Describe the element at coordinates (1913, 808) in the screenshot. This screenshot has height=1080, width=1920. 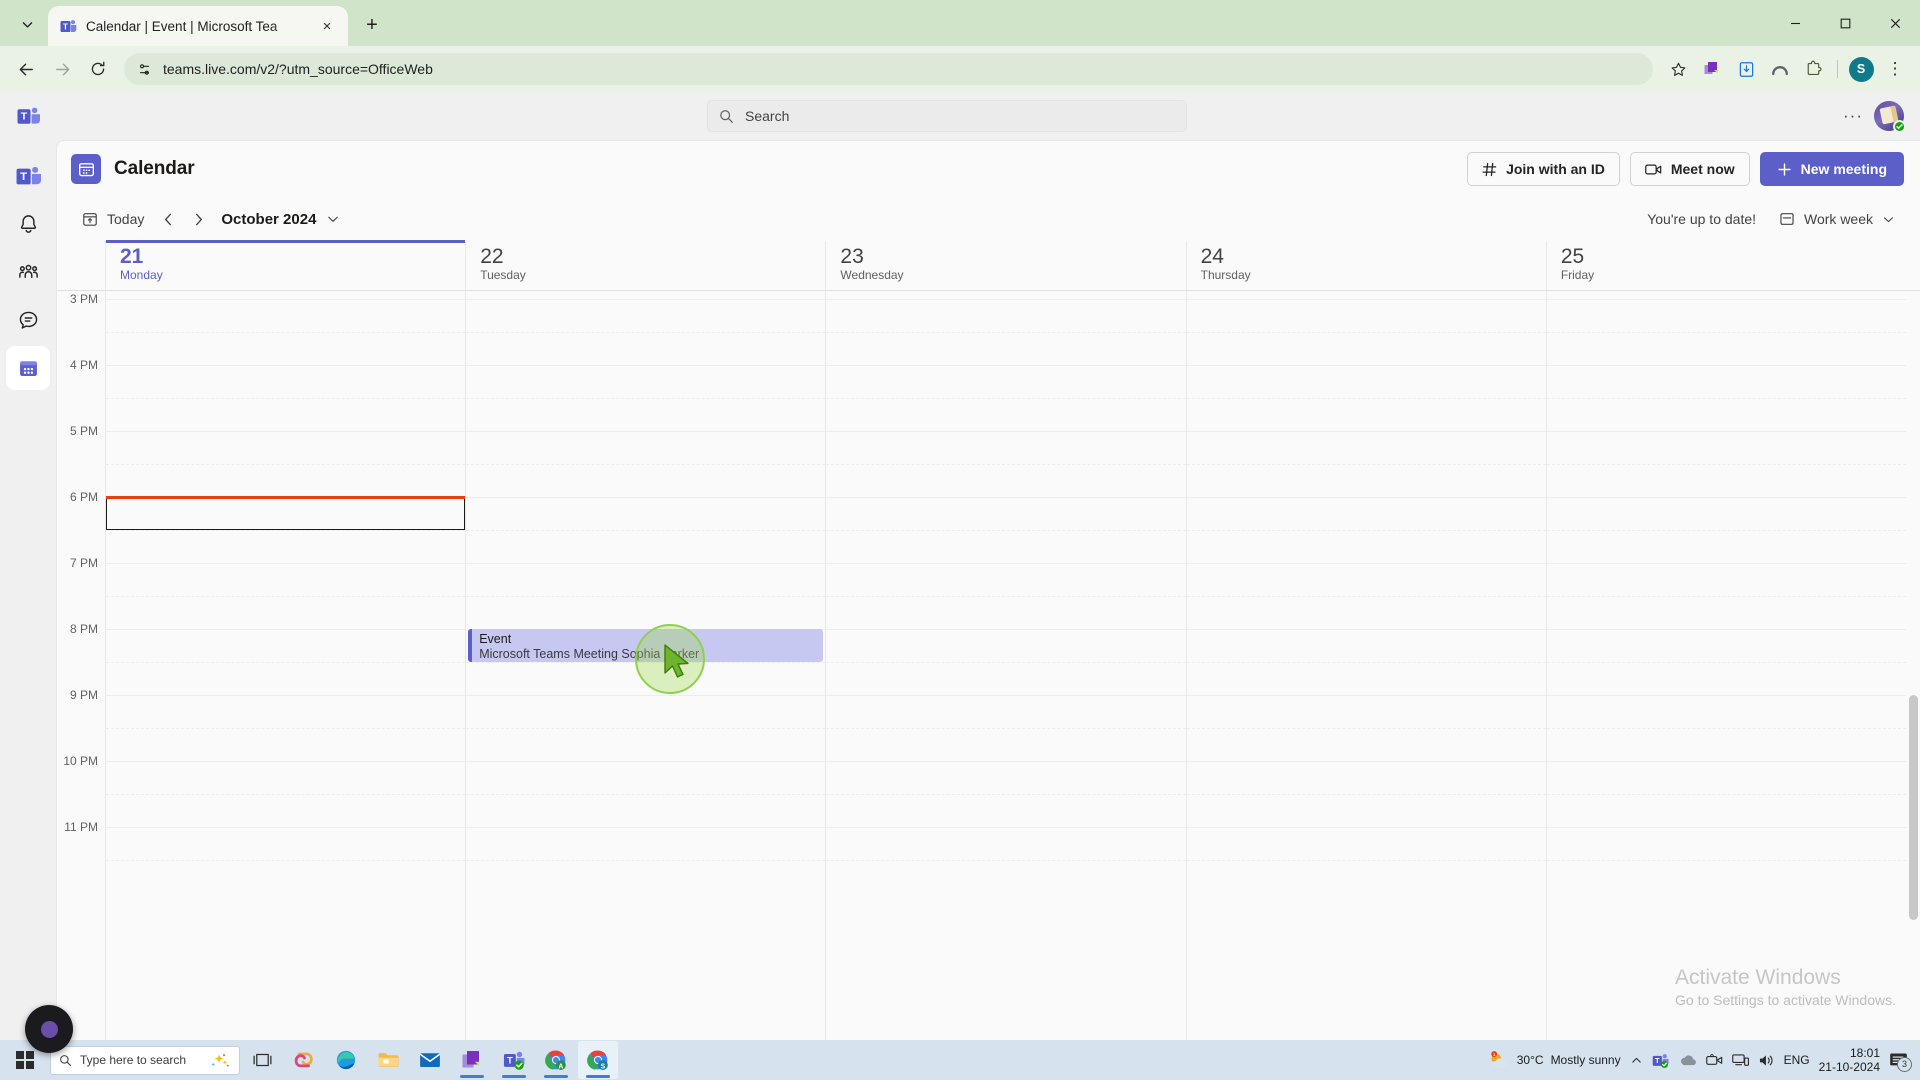
I see `vertical-scrollbar` at that location.